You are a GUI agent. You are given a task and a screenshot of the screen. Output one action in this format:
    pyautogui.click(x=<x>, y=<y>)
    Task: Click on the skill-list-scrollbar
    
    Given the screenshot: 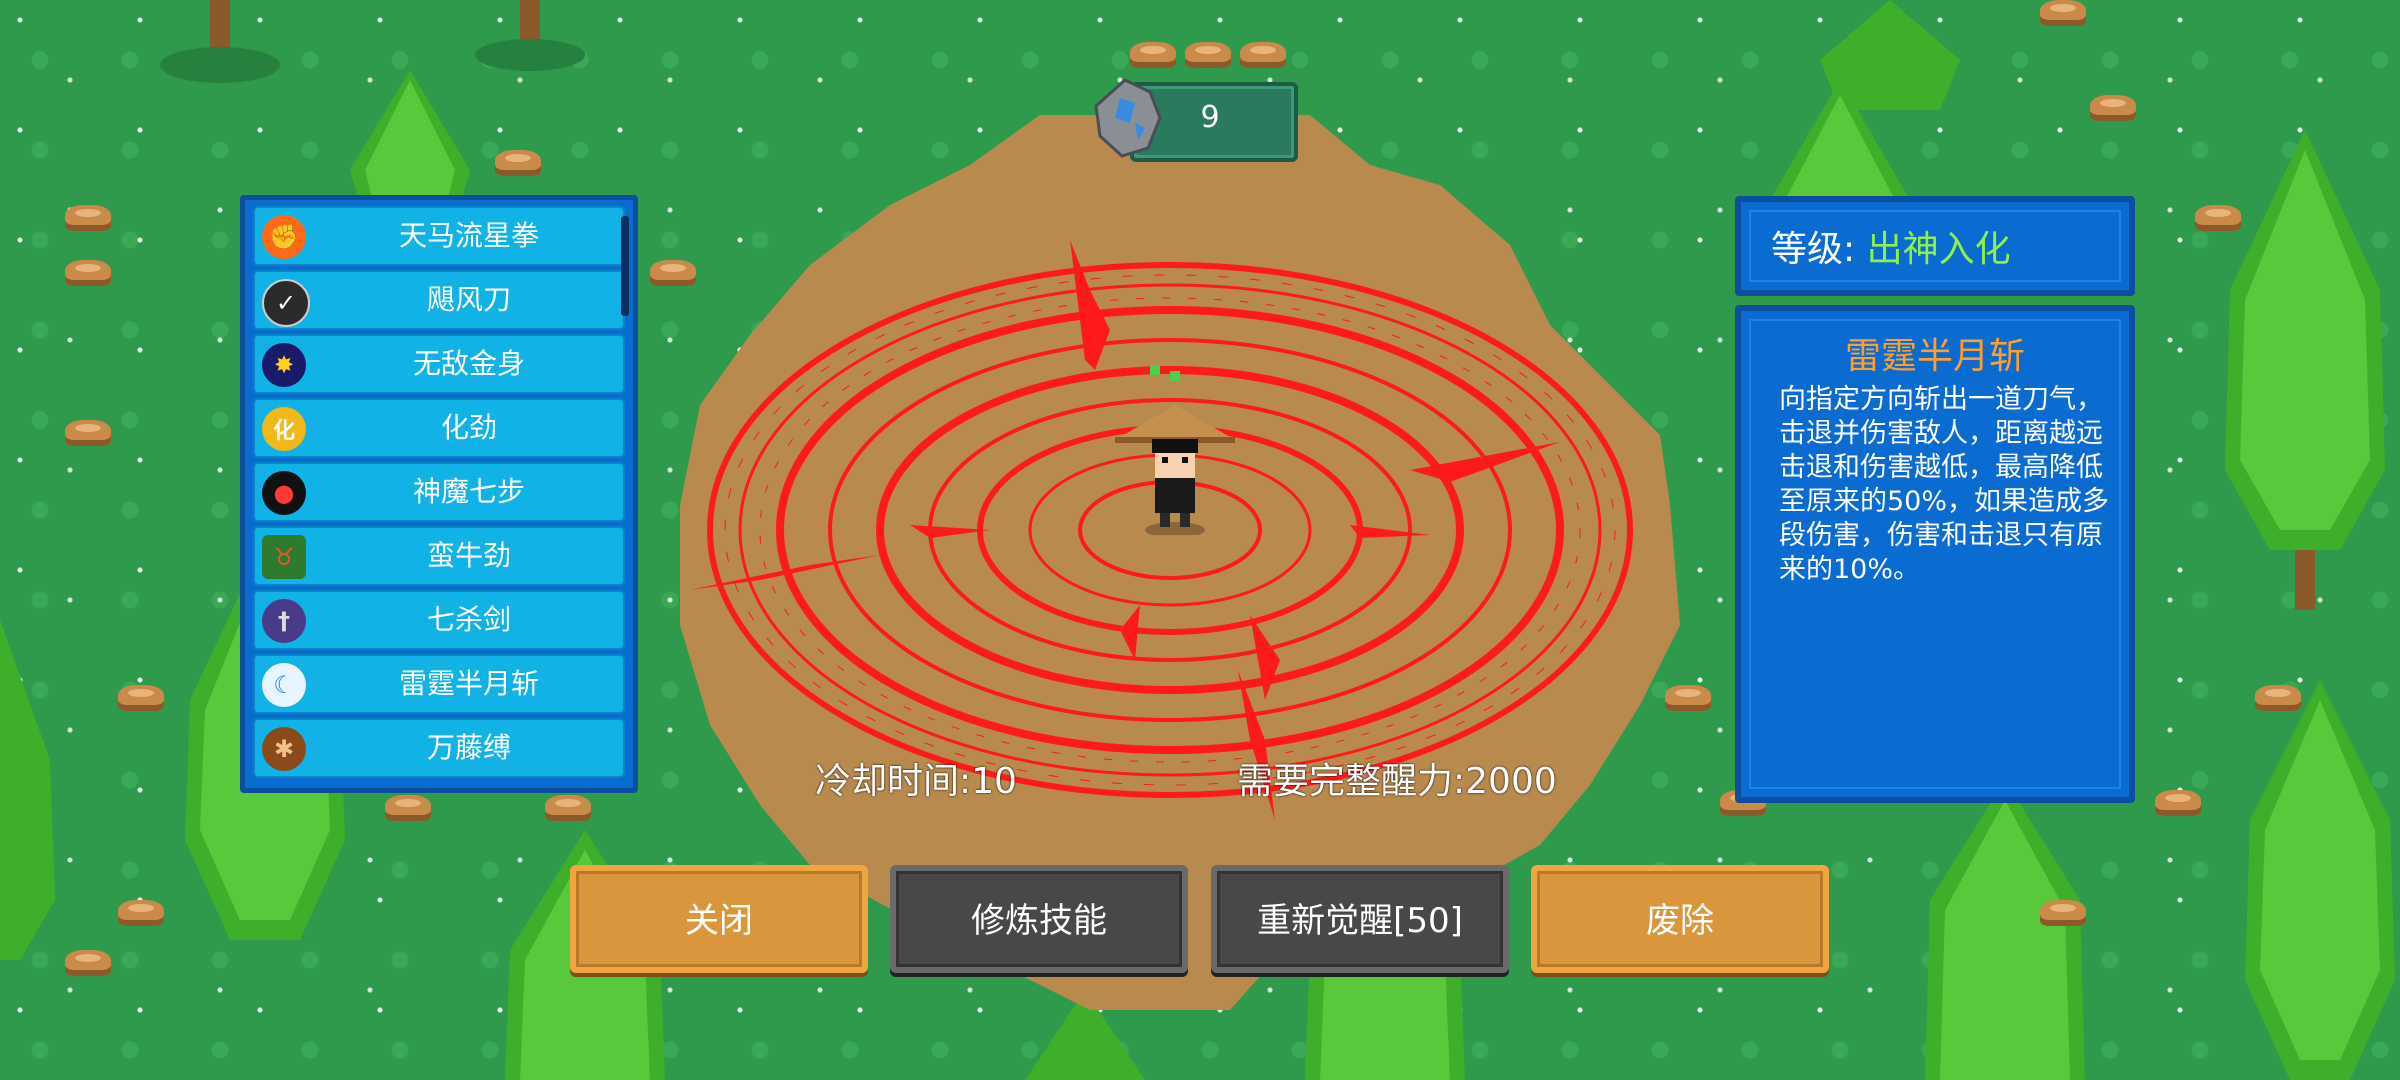 What is the action you would take?
    pyautogui.click(x=625, y=266)
    